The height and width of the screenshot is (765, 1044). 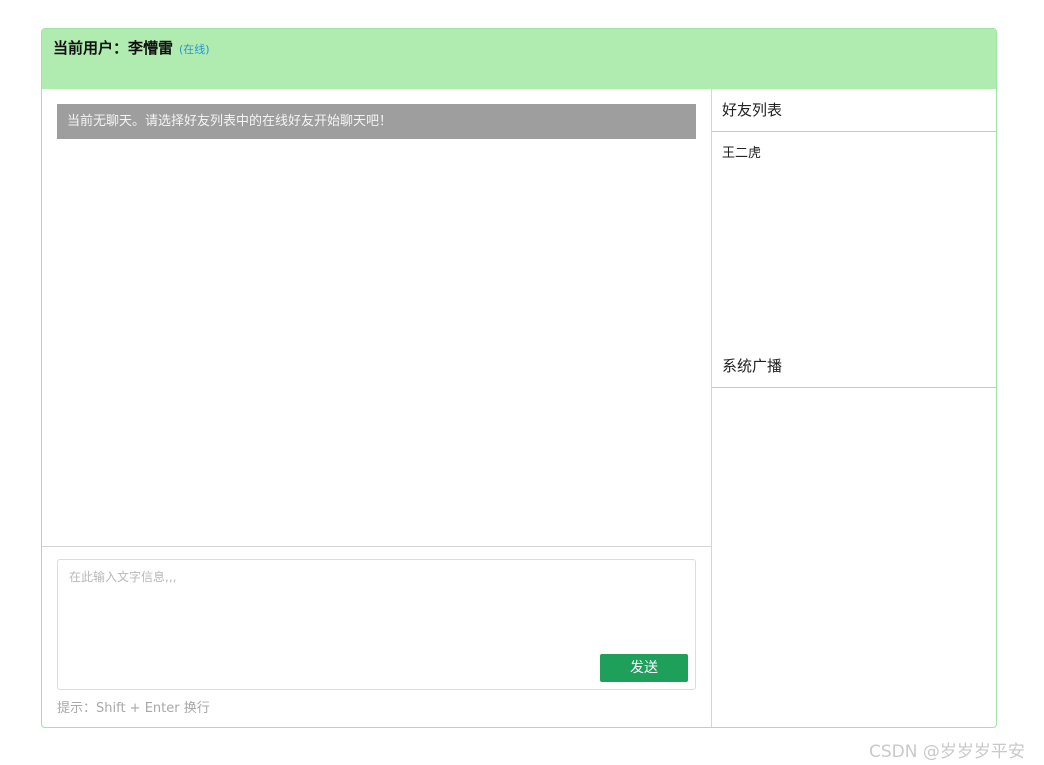 I want to click on friend-item: 王二虎, so click(x=741, y=151).